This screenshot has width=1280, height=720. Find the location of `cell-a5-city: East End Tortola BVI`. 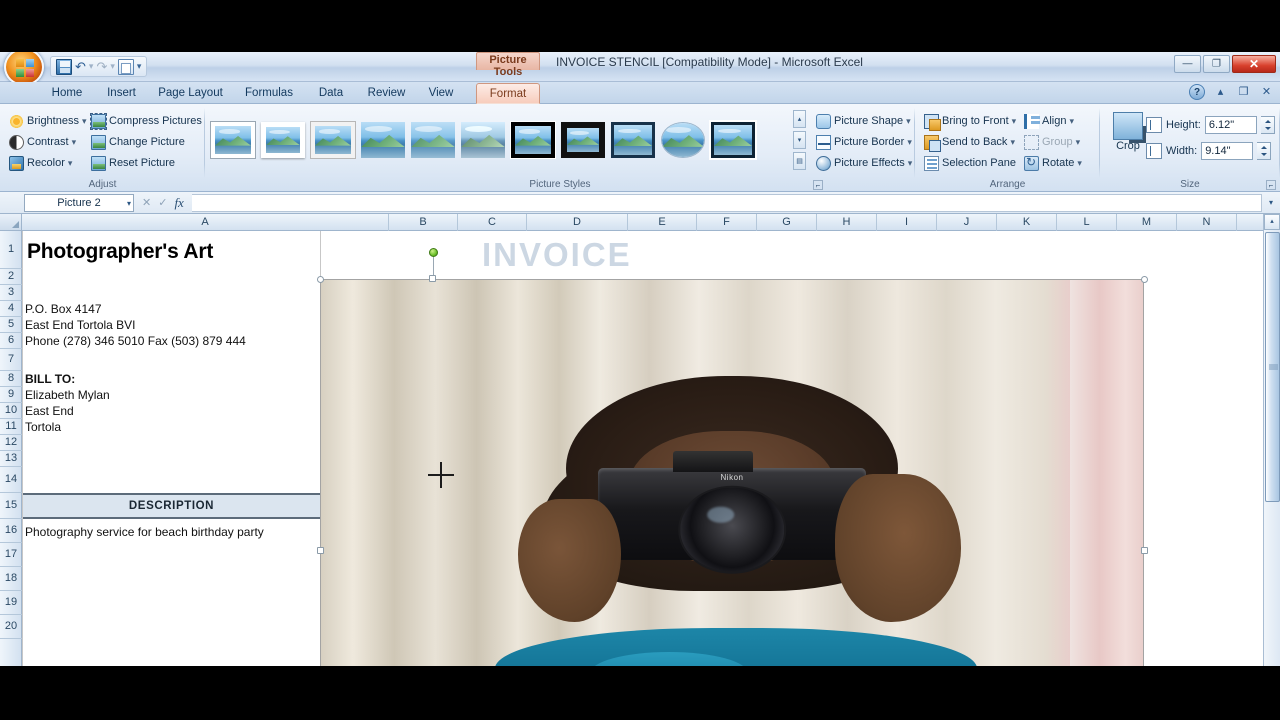

cell-a5-city: East End Tortola BVI is located at coordinates (80, 325).